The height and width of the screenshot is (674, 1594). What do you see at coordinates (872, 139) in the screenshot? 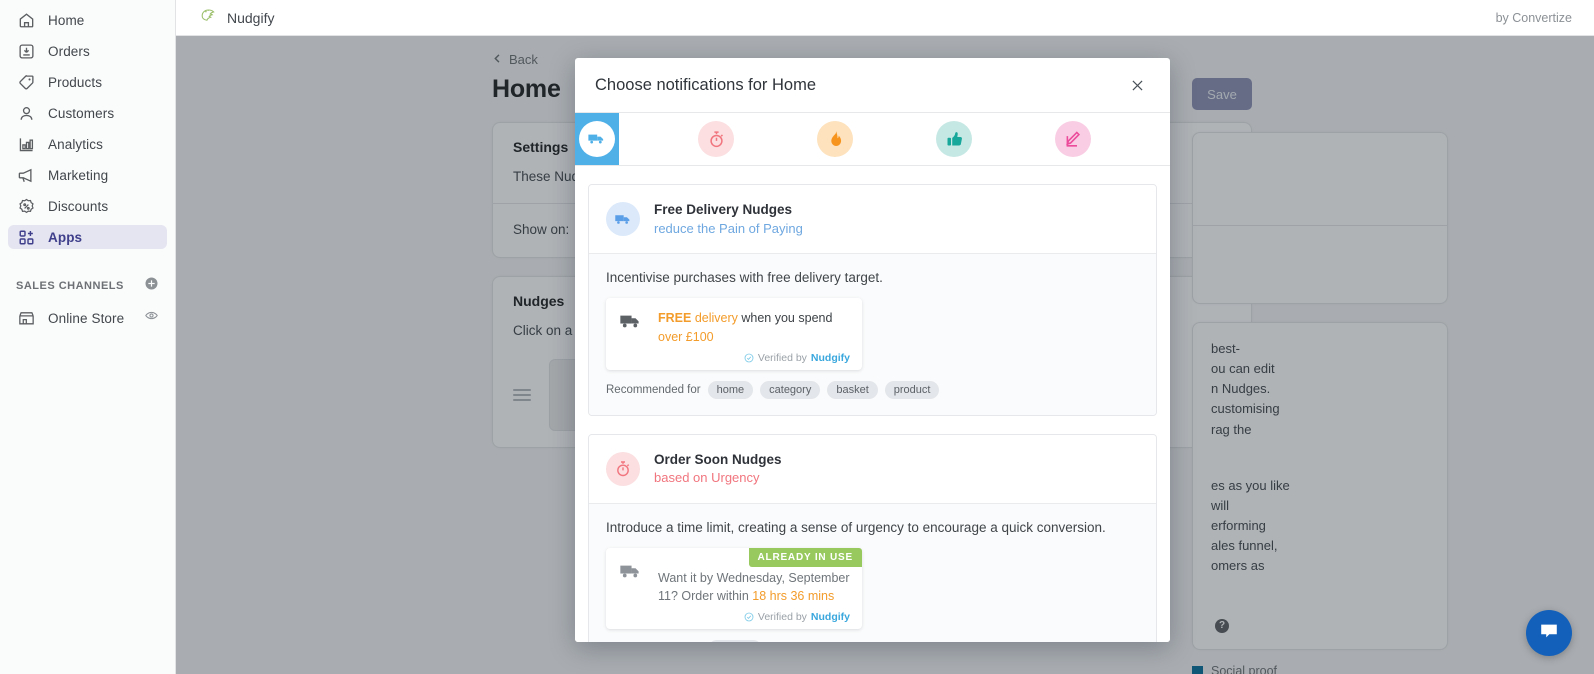
I see `notification-type-tabs` at bounding box center [872, 139].